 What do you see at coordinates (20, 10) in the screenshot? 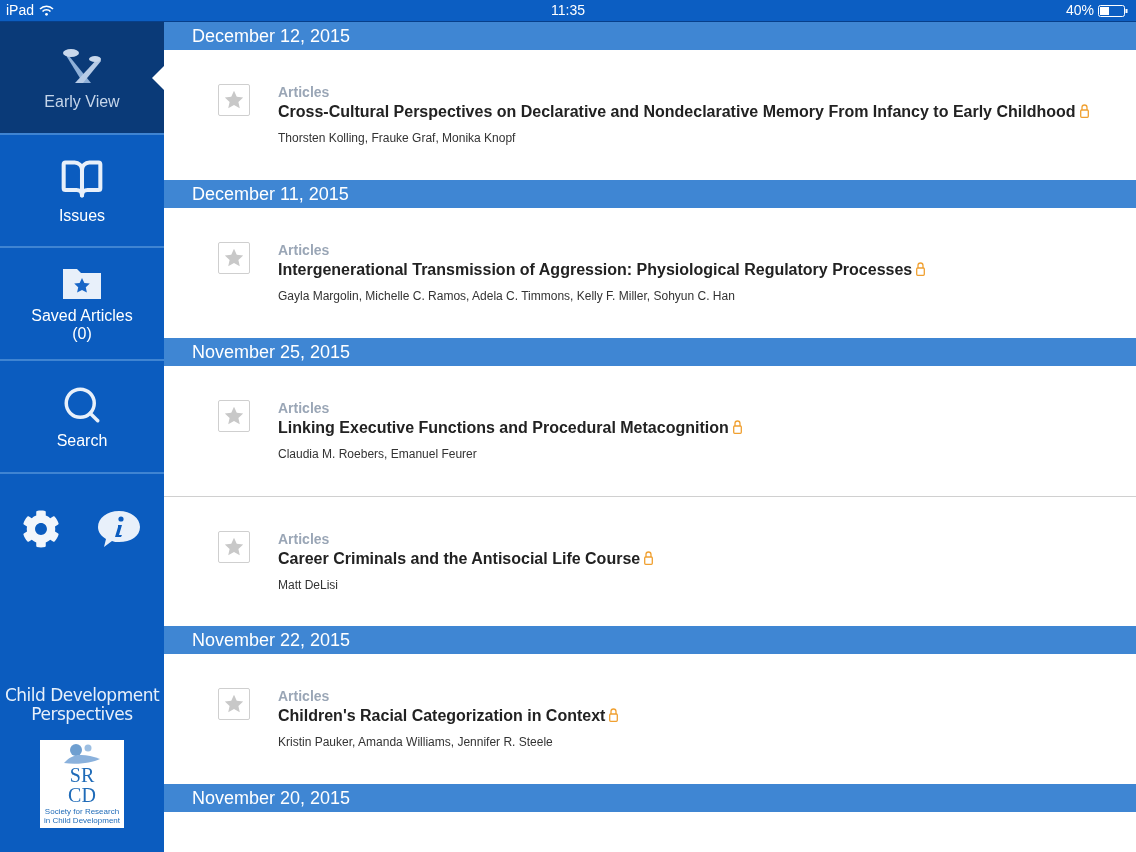
I see `device-name: iPad` at bounding box center [20, 10].